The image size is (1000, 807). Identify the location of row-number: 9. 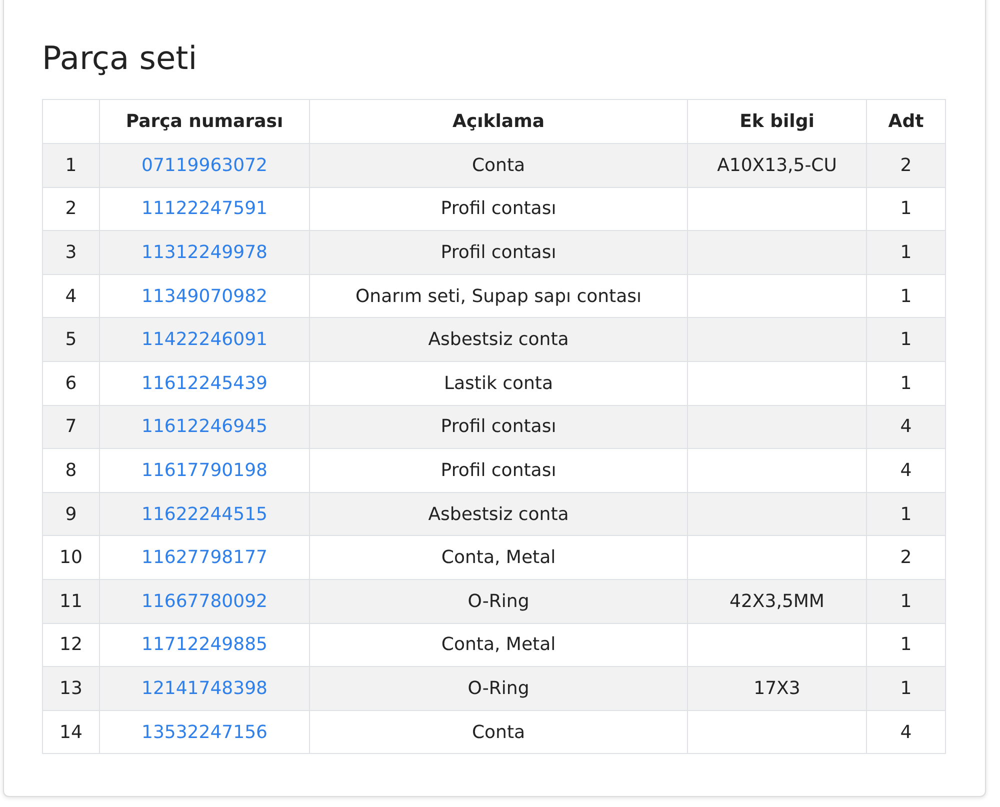
(71, 514).